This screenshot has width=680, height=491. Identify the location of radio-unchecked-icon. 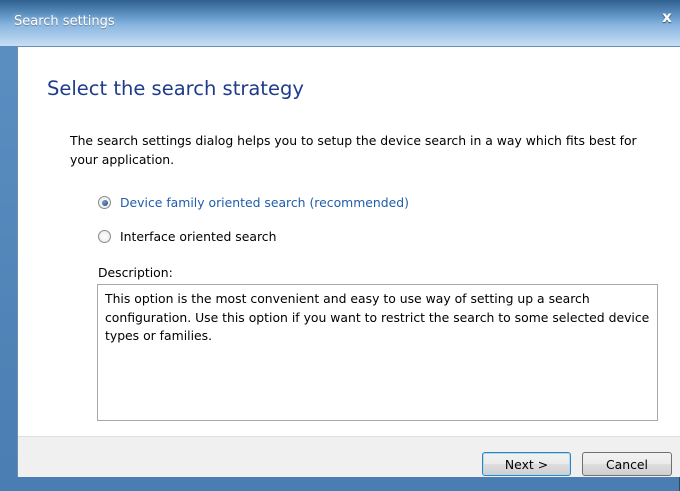
(104, 236).